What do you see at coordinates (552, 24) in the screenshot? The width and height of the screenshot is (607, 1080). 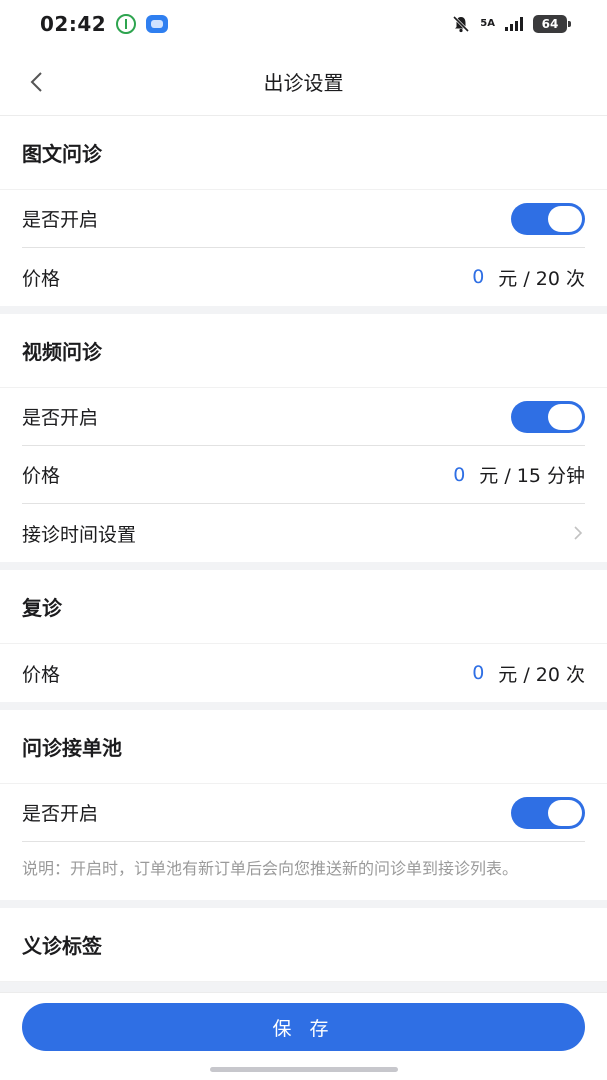 I see `battery-icon: 64` at bounding box center [552, 24].